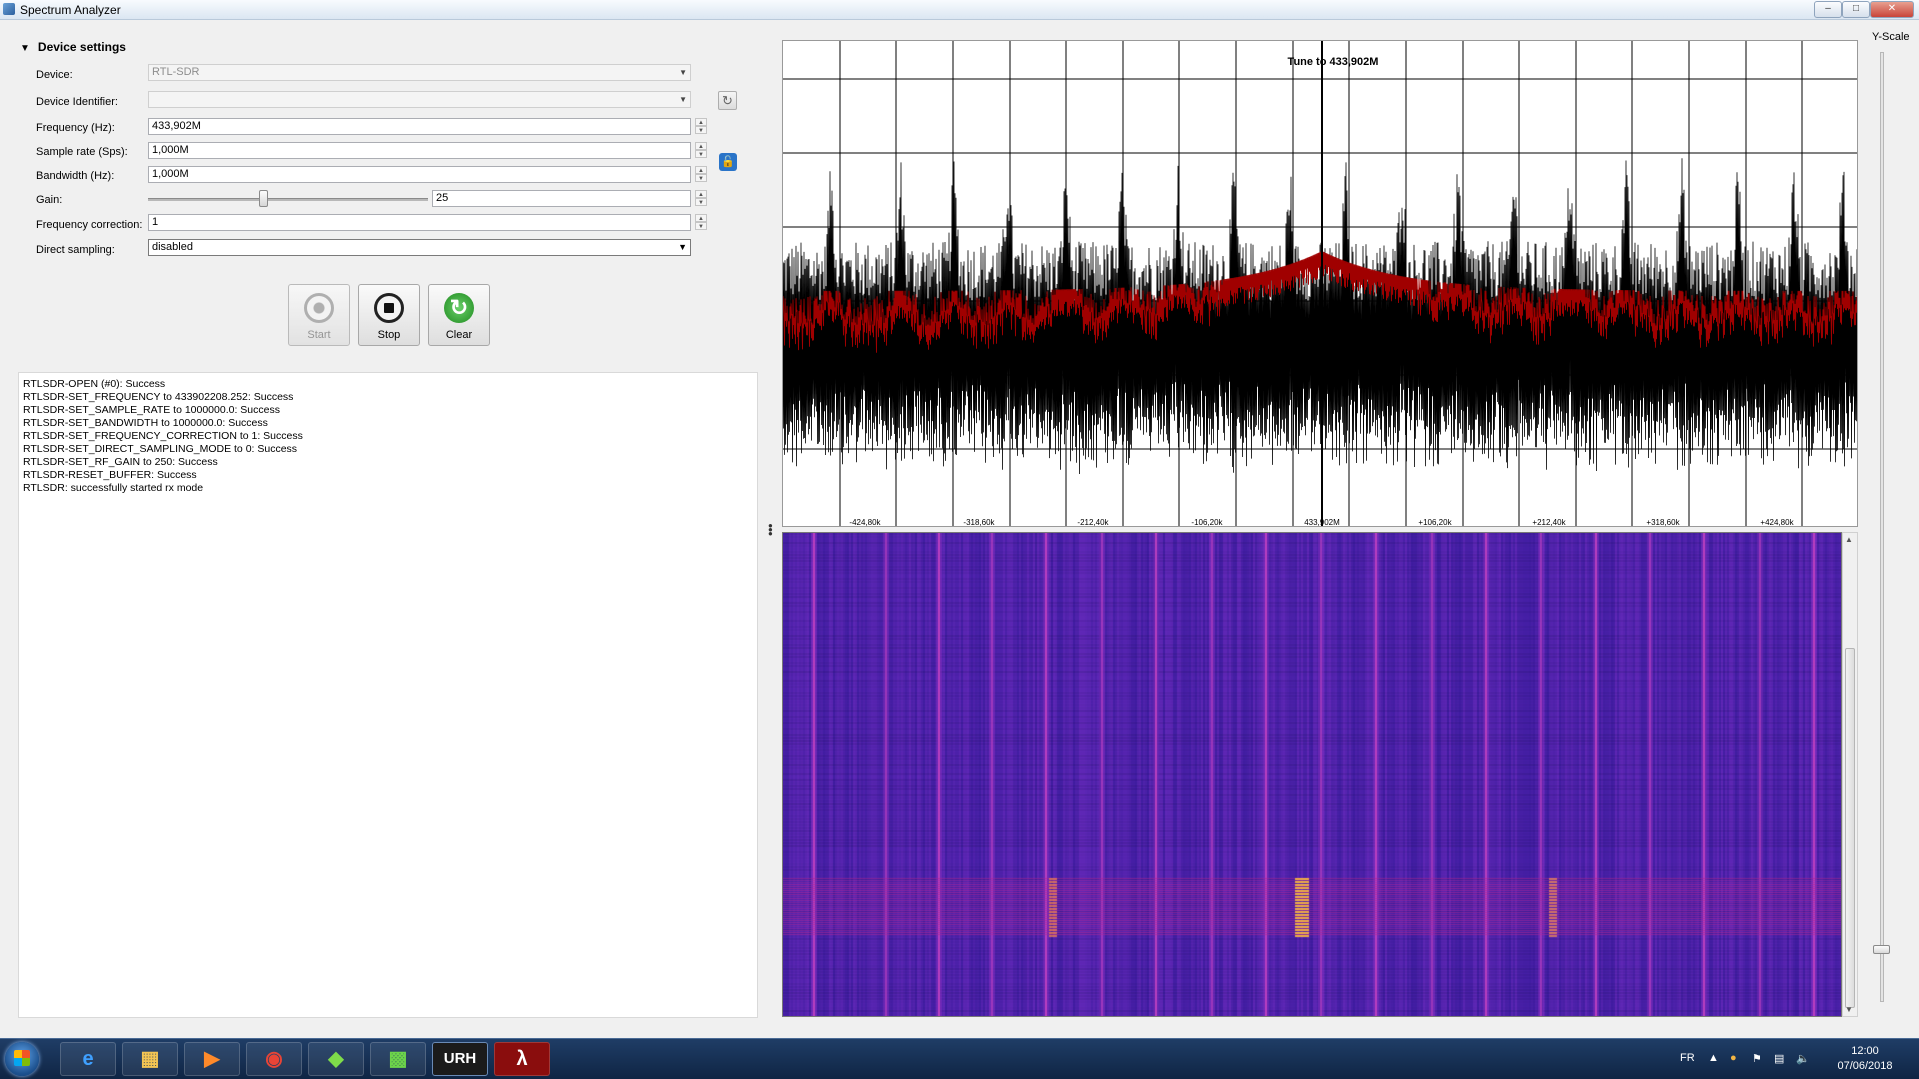  What do you see at coordinates (1865, 1059) in the screenshot?
I see `system-clock: 12:00 07/06/2018` at bounding box center [1865, 1059].